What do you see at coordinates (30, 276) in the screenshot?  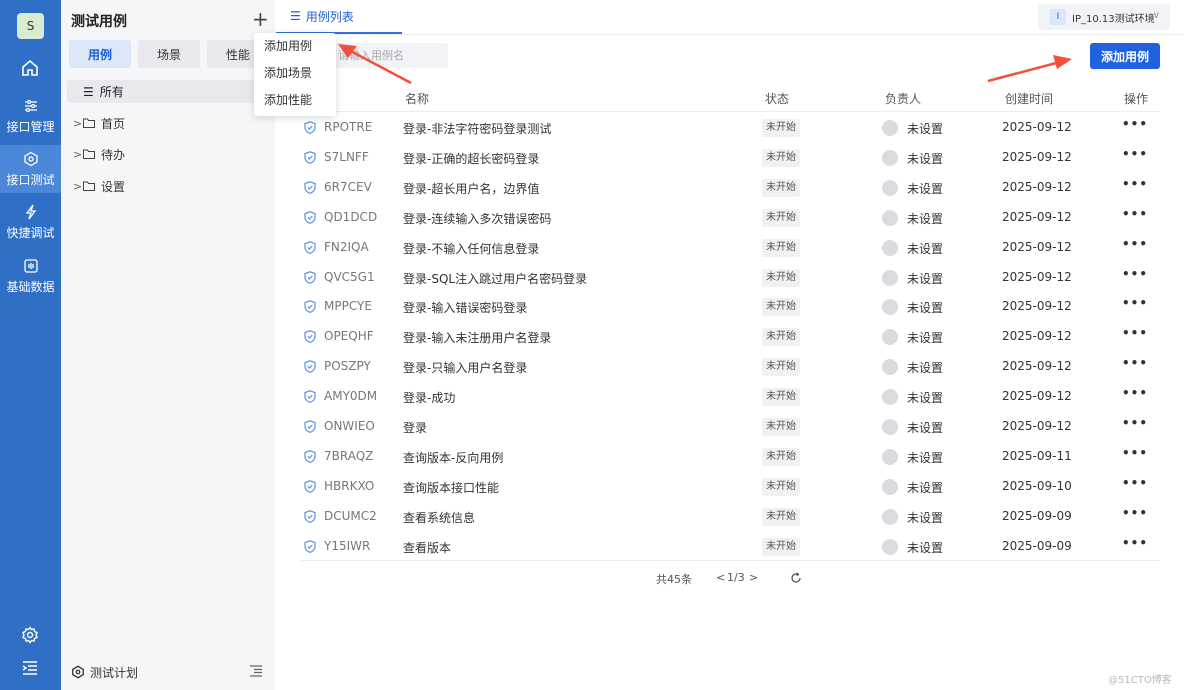 I see `rail-item-base-data: 基础数据` at bounding box center [30, 276].